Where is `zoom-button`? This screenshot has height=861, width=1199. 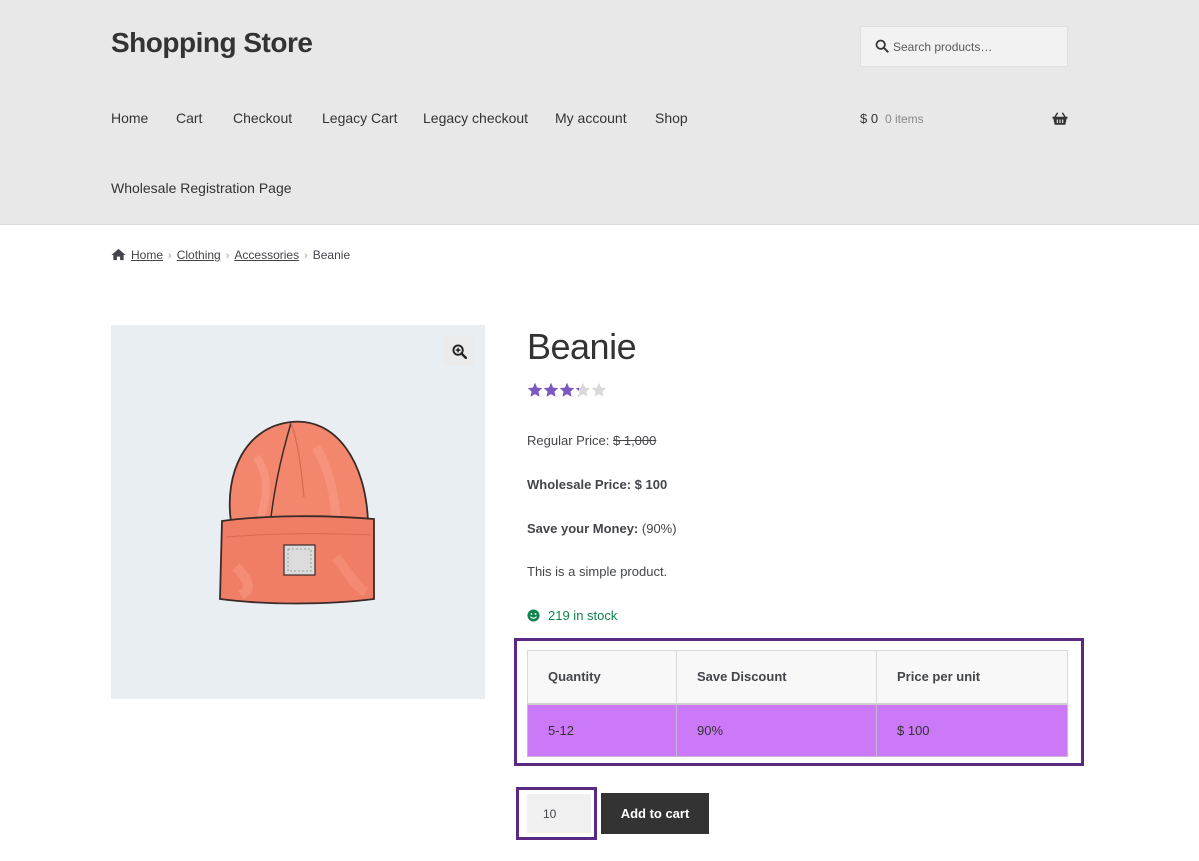 zoom-button is located at coordinates (459, 351).